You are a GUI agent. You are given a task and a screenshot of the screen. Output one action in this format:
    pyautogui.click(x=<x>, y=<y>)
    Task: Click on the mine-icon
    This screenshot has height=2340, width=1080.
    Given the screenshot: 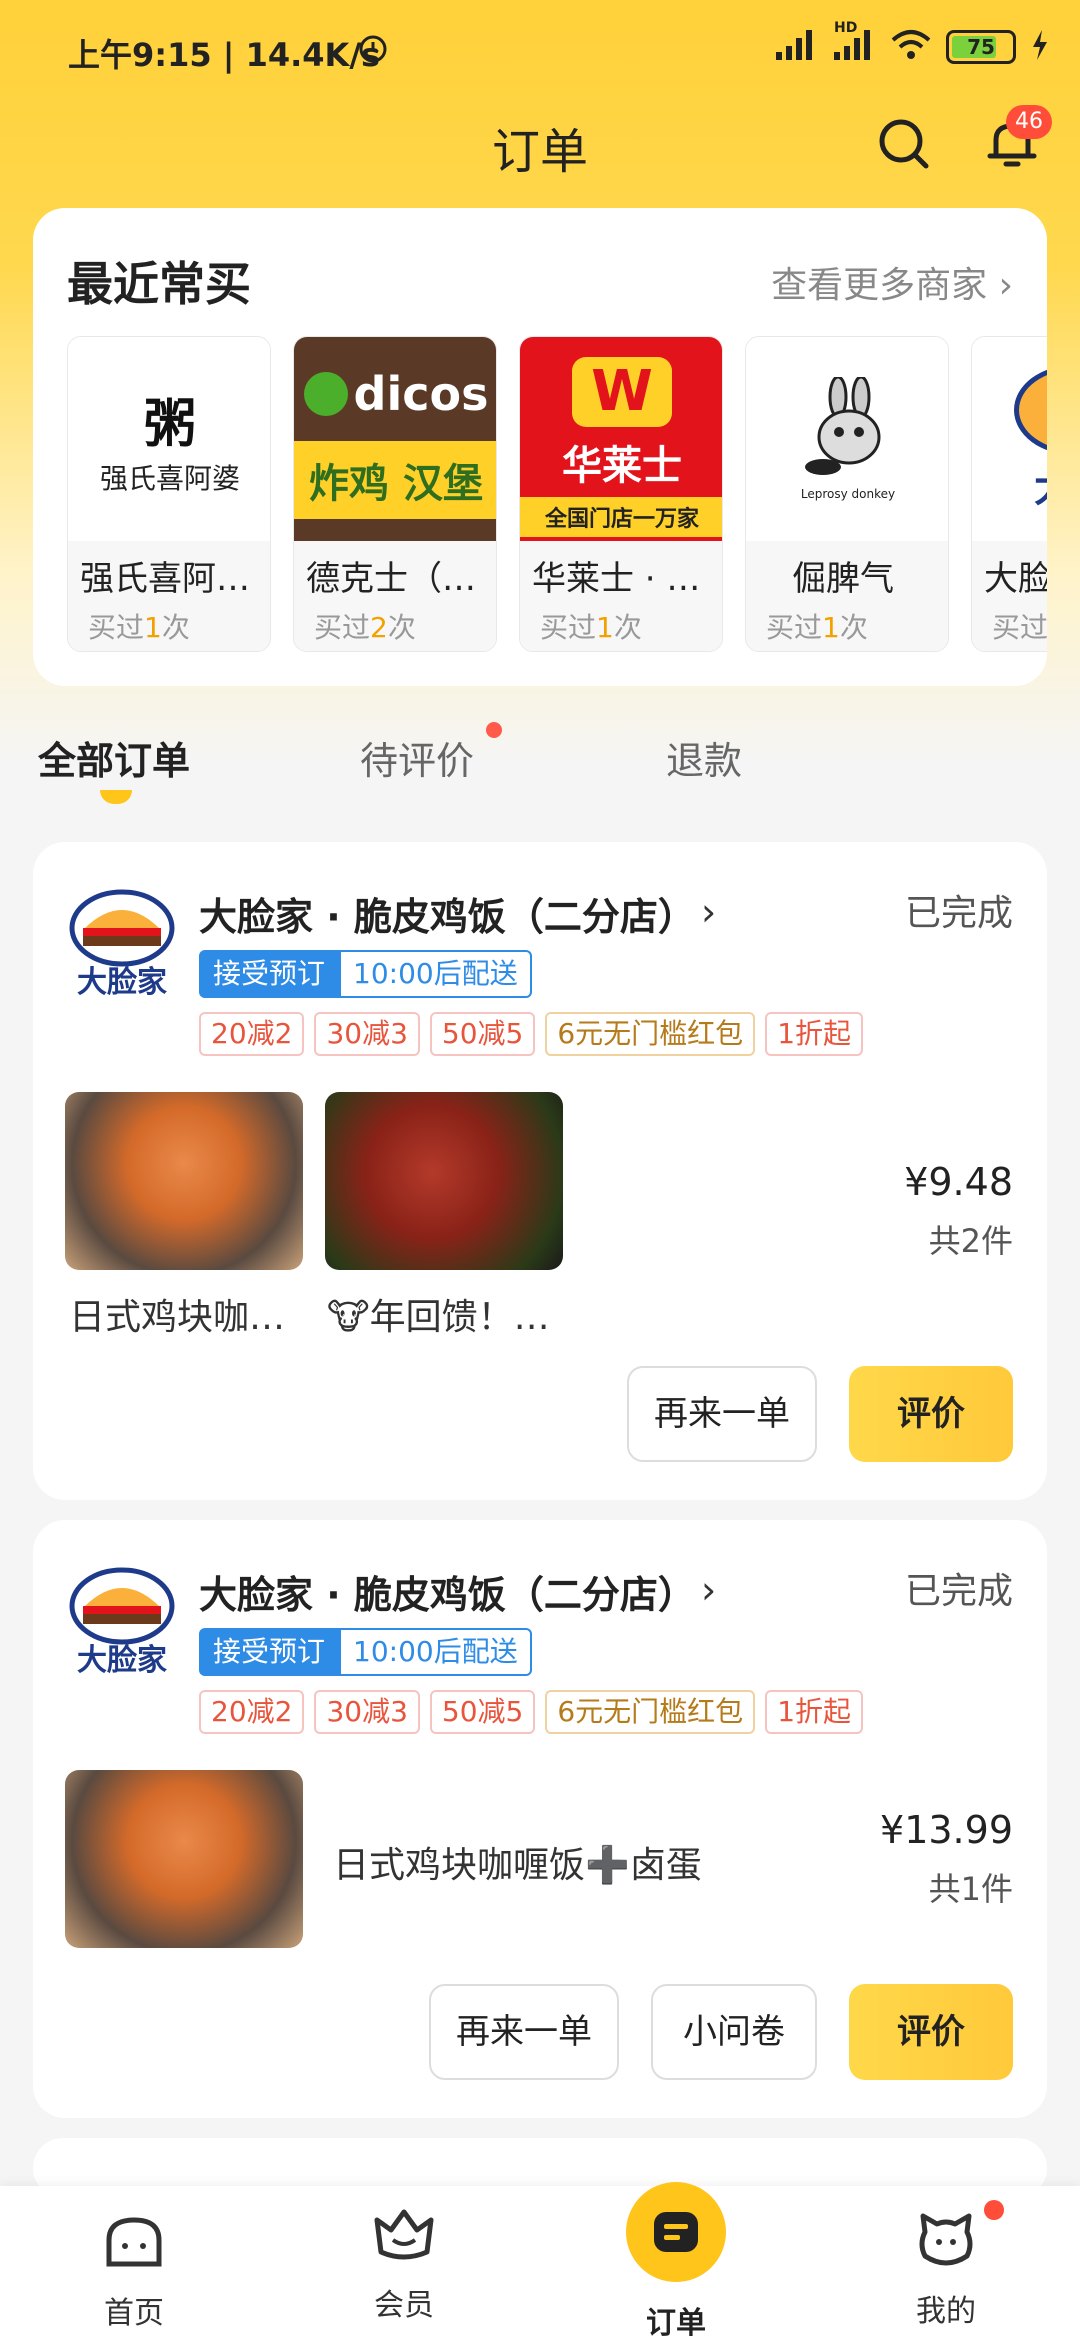 What is the action you would take?
    pyautogui.click(x=946, y=2239)
    